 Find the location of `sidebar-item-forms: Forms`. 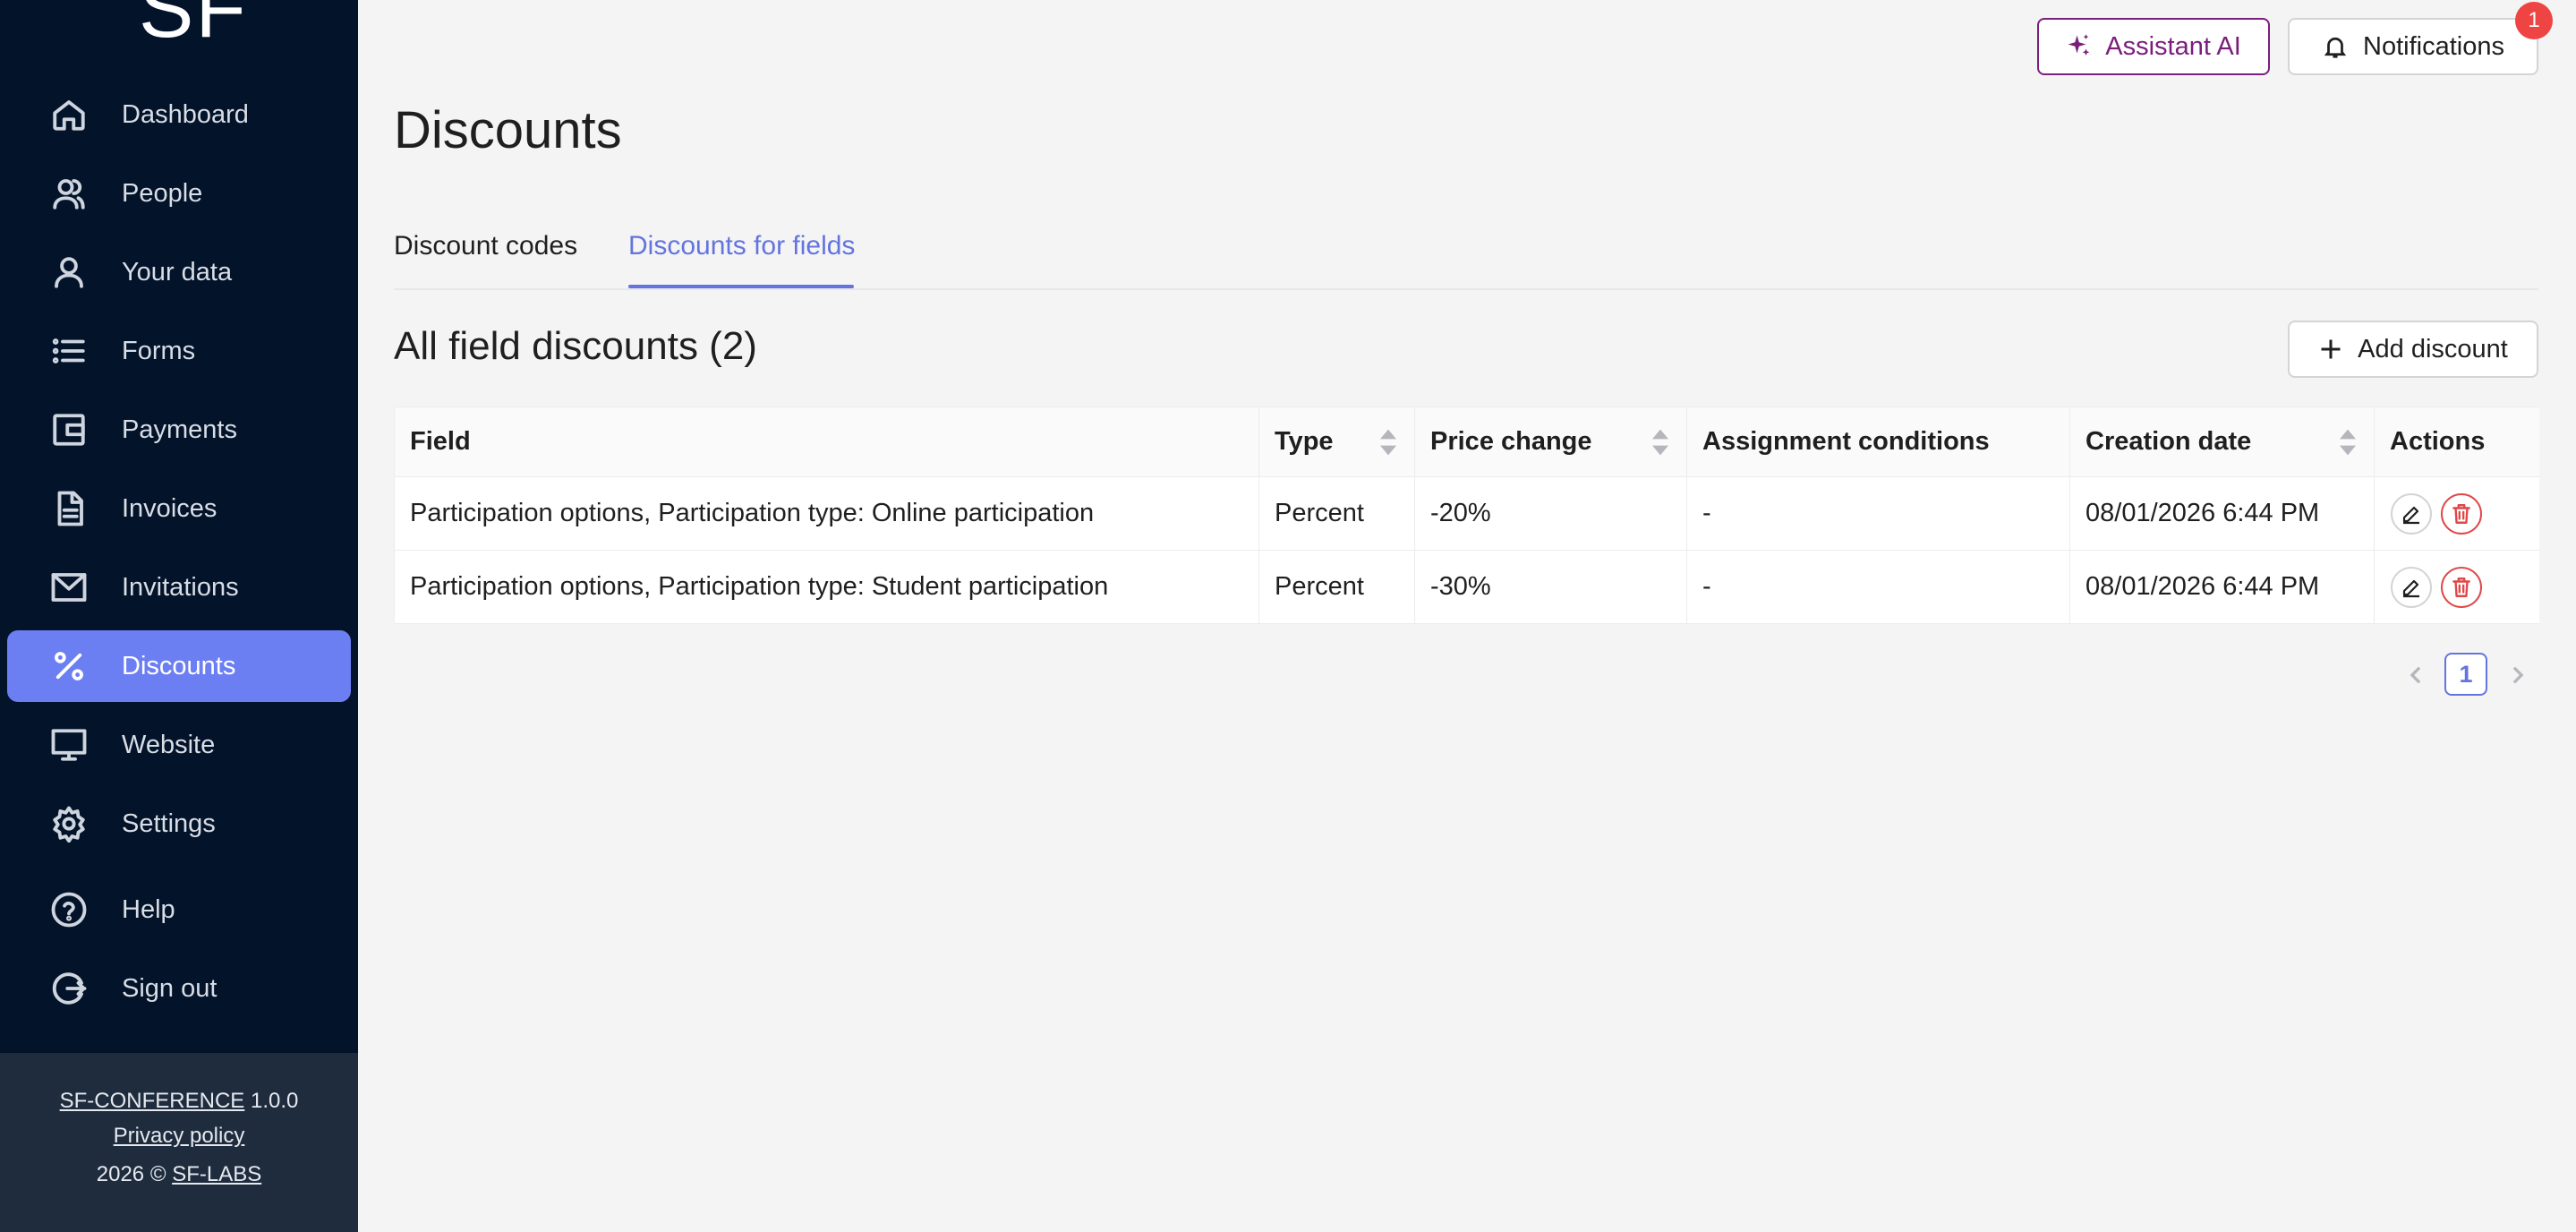

sidebar-item-forms: Forms is located at coordinates (179, 351).